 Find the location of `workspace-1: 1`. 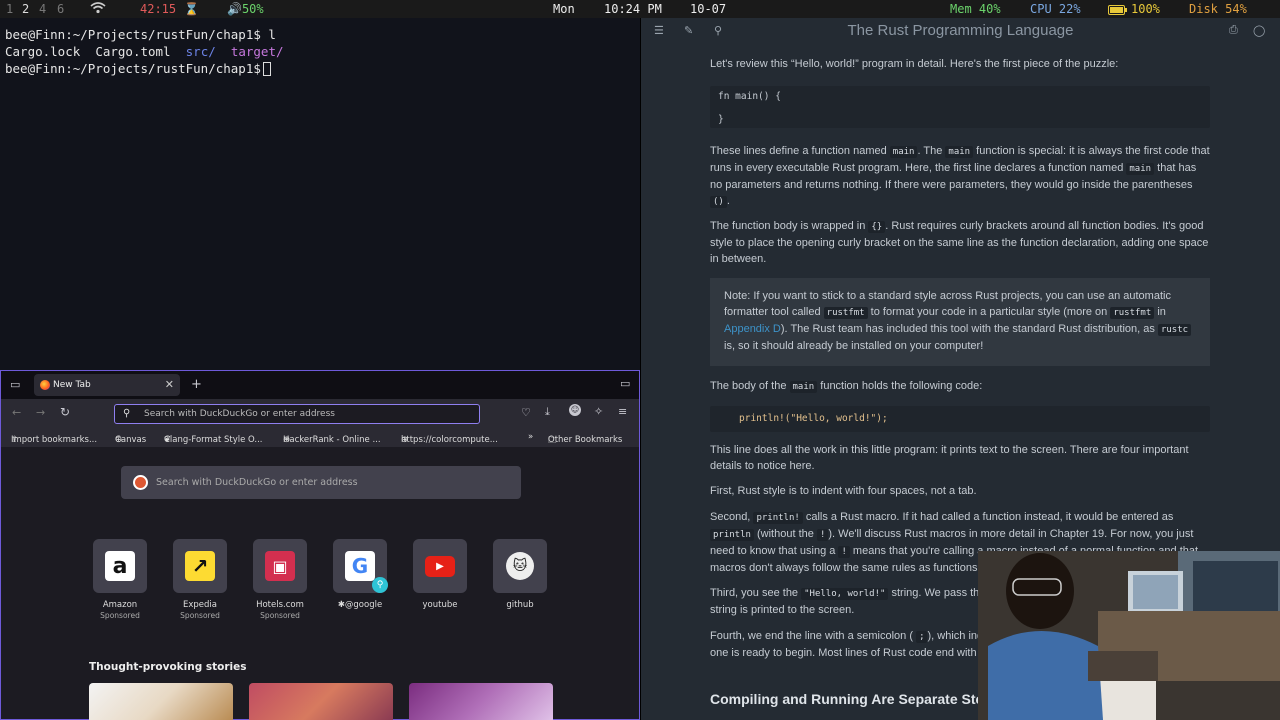

workspace-1: 1 is located at coordinates (9, 9).